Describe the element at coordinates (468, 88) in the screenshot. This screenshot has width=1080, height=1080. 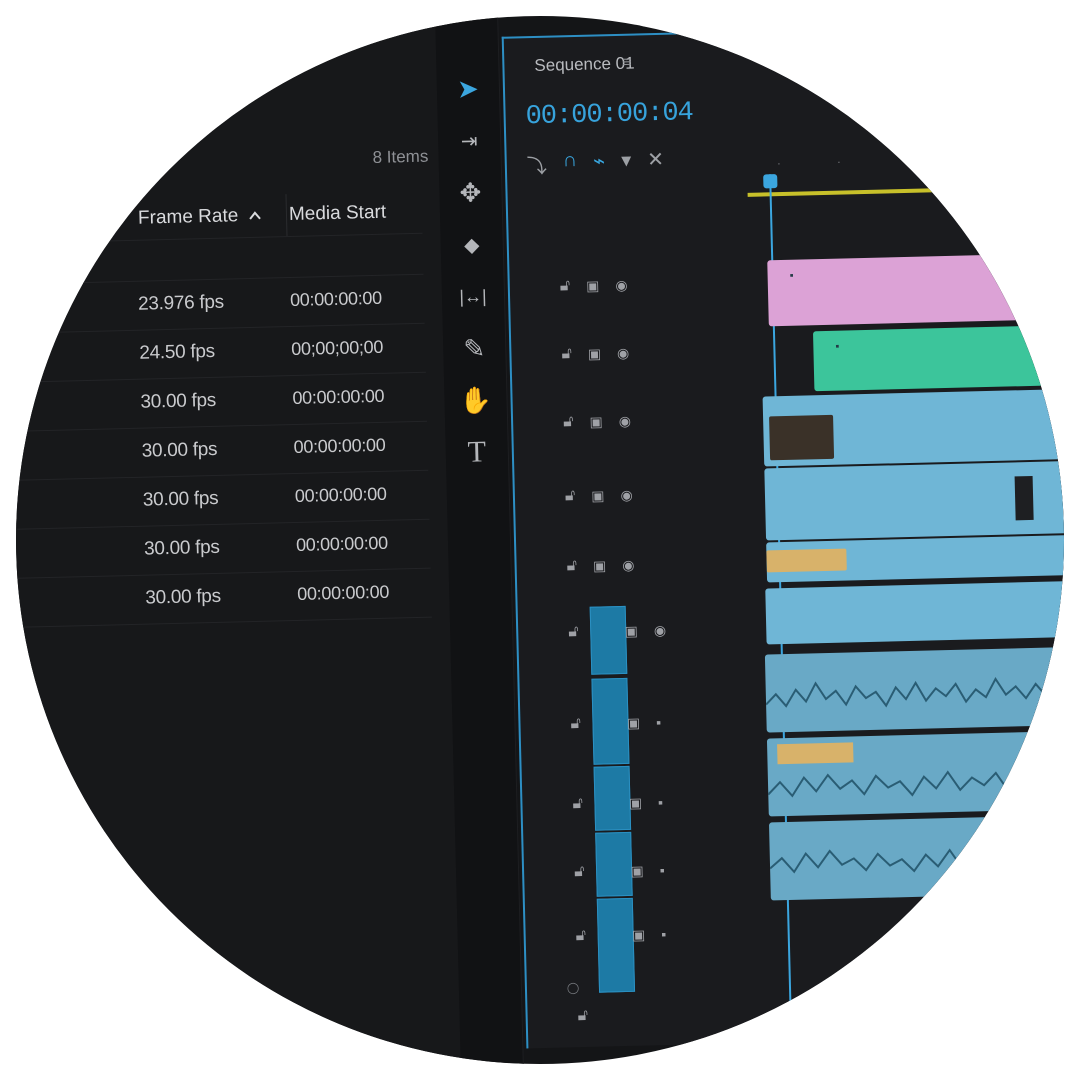
I see `selection-arrow-icon: ➤` at that location.